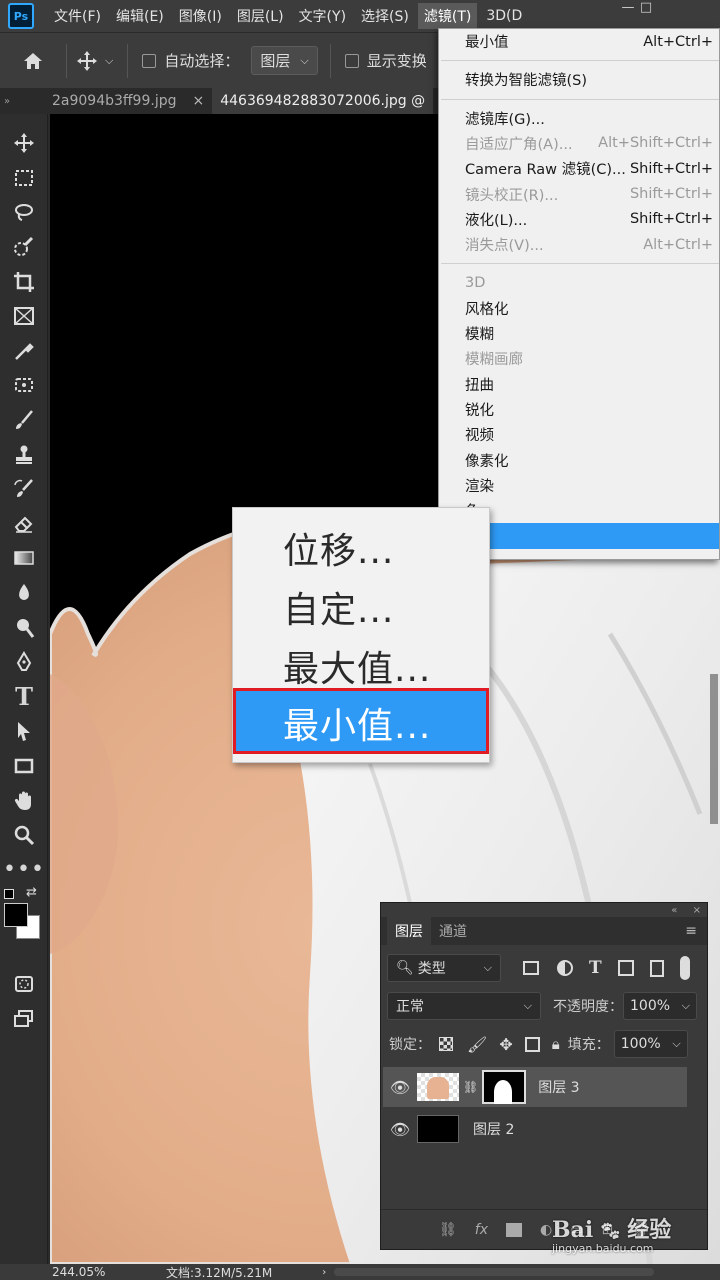 This screenshot has width=720, height=1280. I want to click on lock-artboard-icon, so click(532, 1044).